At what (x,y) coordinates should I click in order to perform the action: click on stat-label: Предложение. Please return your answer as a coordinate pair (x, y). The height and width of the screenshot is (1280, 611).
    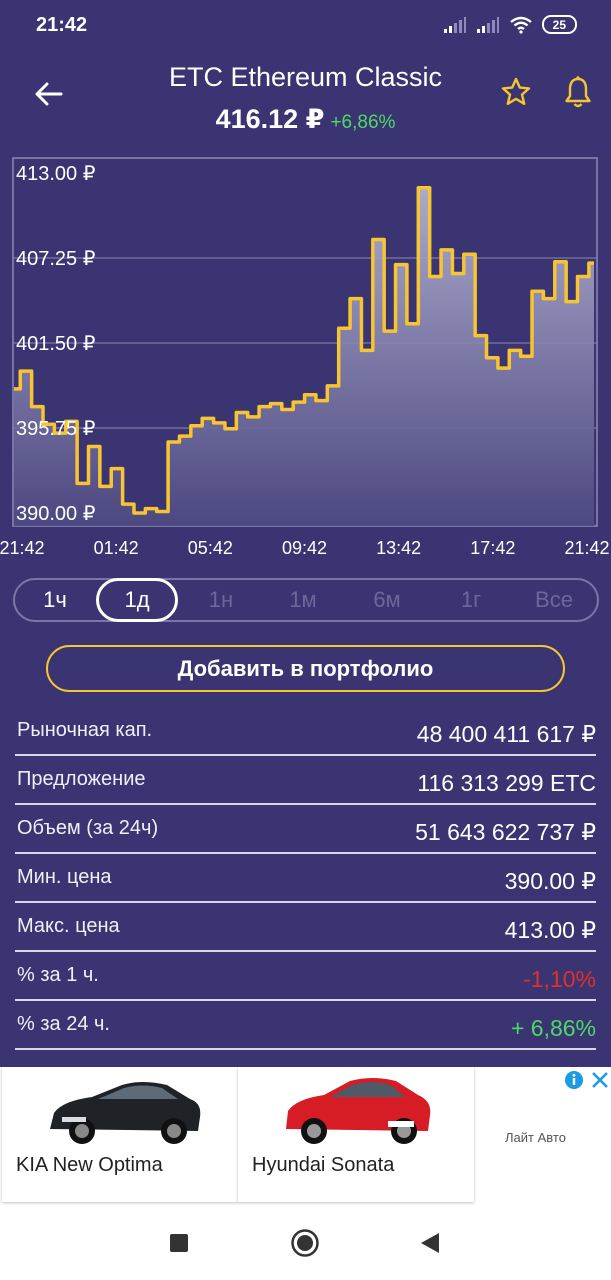
    Looking at the image, I should click on (81, 779).